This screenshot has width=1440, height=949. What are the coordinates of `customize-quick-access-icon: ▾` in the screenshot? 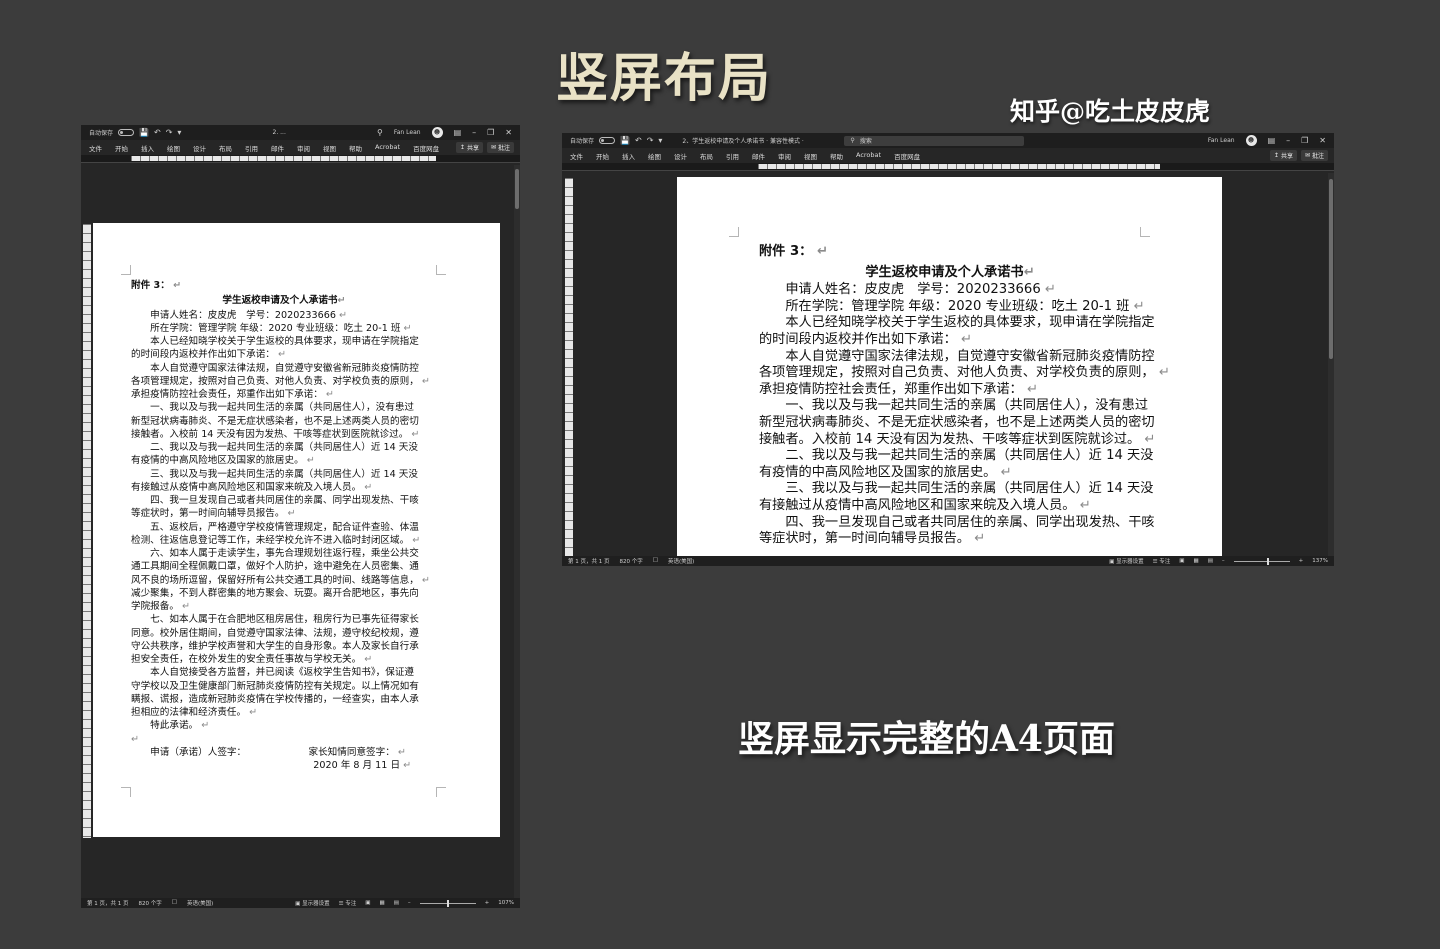 It's located at (660, 140).